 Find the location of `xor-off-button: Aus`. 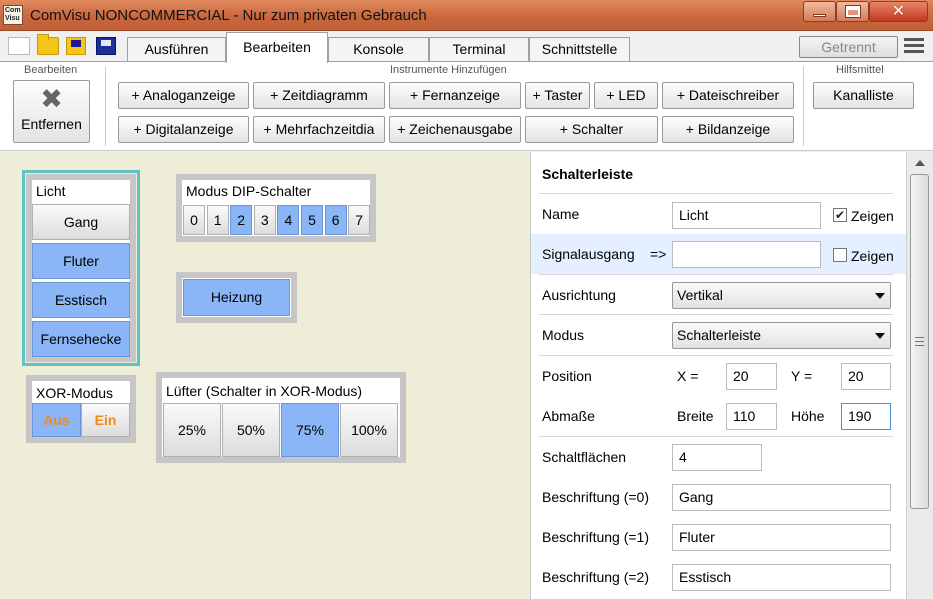

xor-off-button: Aus is located at coordinates (56, 420).